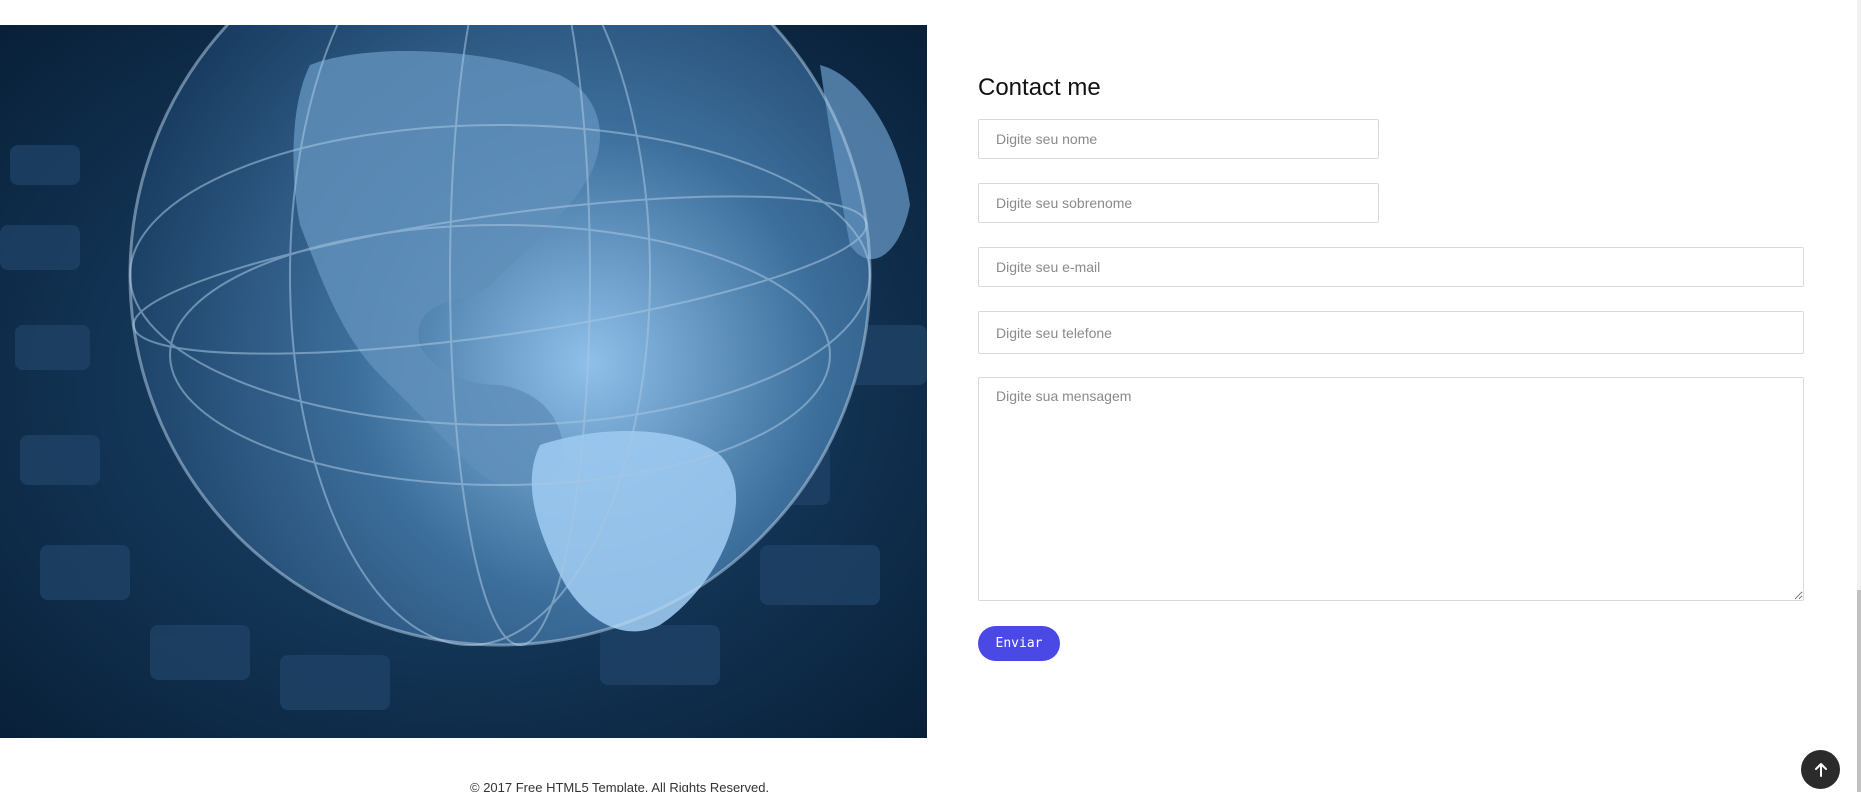 Image resolution: width=1861 pixels, height=792 pixels. I want to click on lastname-input, so click(1178, 203).